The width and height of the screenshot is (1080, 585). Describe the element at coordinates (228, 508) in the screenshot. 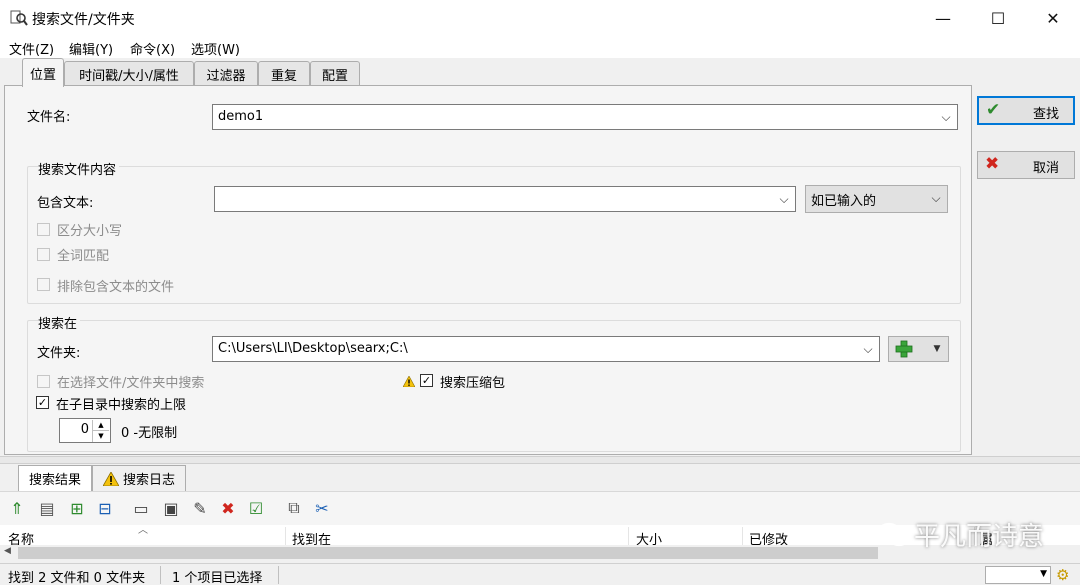

I see `delete-icon: ✖` at that location.